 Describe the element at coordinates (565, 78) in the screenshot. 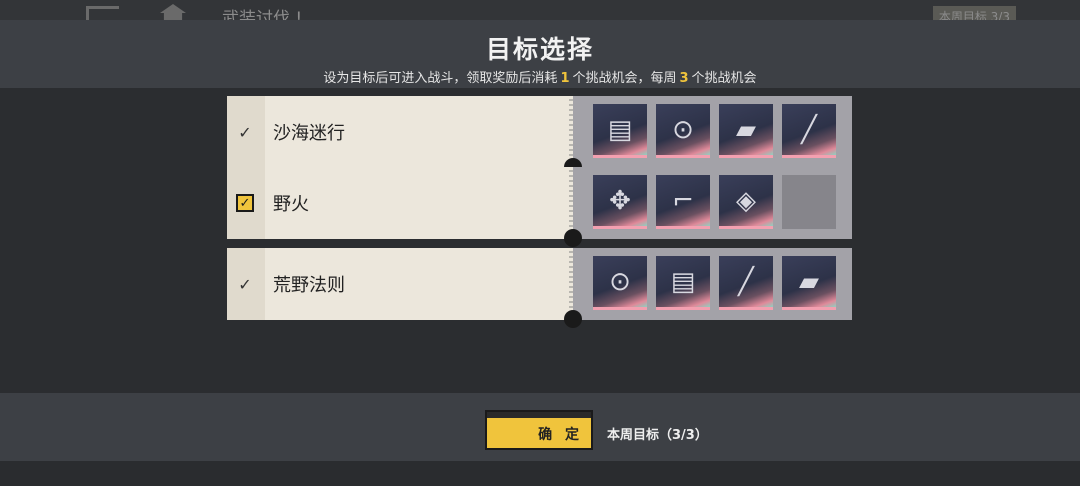

I see `subtitle-count-1: 1` at that location.